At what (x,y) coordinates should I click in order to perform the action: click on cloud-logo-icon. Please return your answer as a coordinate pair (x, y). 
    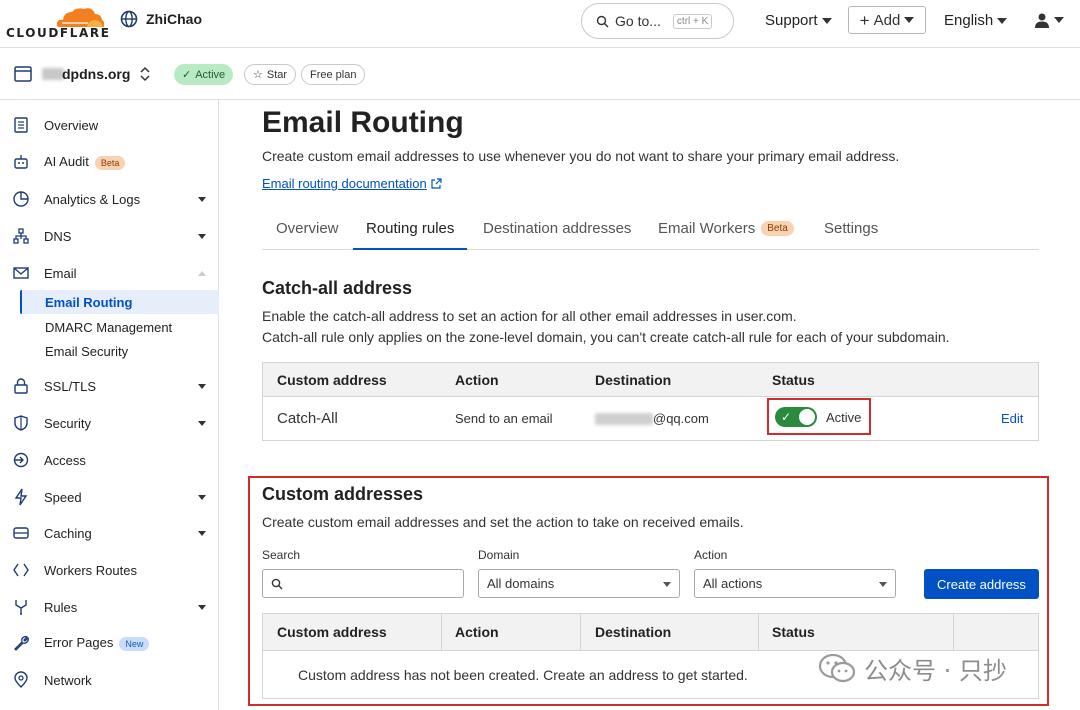
    Looking at the image, I should click on (80, 17).